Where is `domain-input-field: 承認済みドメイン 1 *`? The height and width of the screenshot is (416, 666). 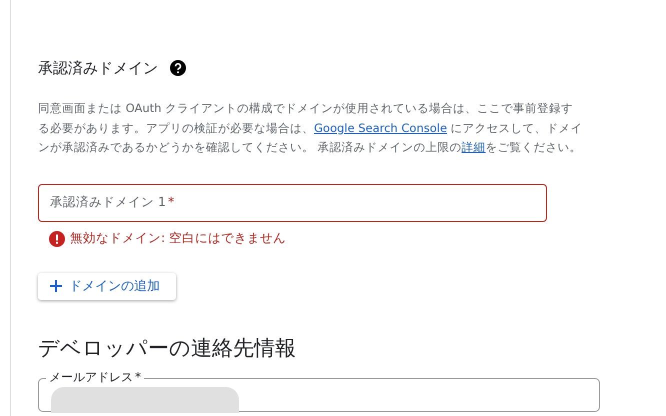
domain-input-field: 承認済みドメイン 1 * is located at coordinates (292, 203).